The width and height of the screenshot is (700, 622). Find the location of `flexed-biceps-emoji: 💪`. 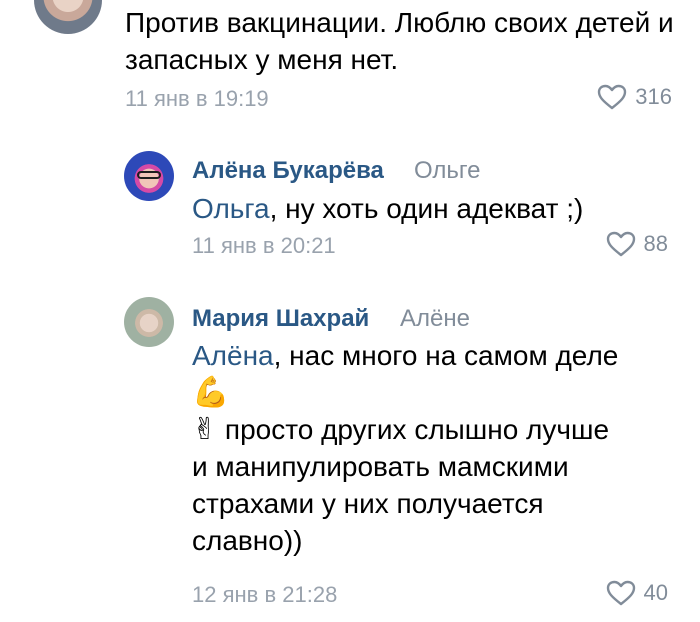

flexed-biceps-emoji: 💪 is located at coordinates (211, 392).